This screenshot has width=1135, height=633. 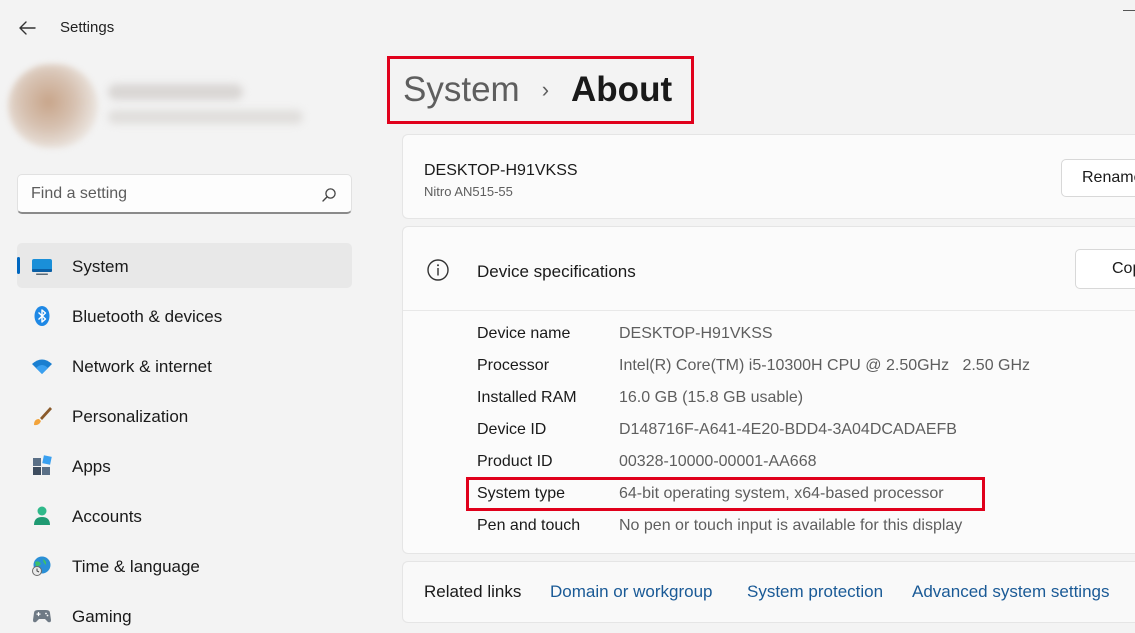 I want to click on sidebar-item-time-language: Time & language, so click(x=184, y=565).